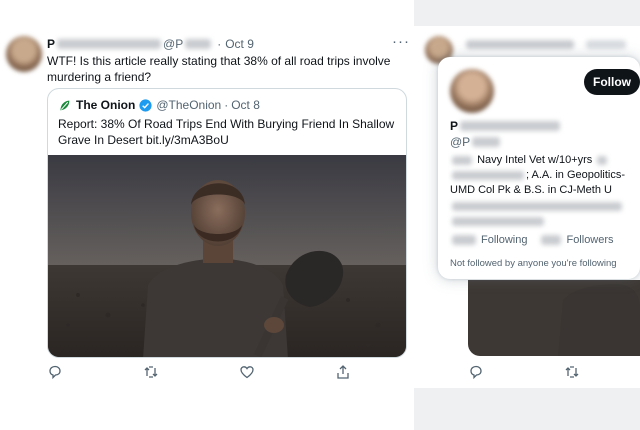  What do you see at coordinates (504, 240) in the screenshot?
I see `following-link: Following` at bounding box center [504, 240].